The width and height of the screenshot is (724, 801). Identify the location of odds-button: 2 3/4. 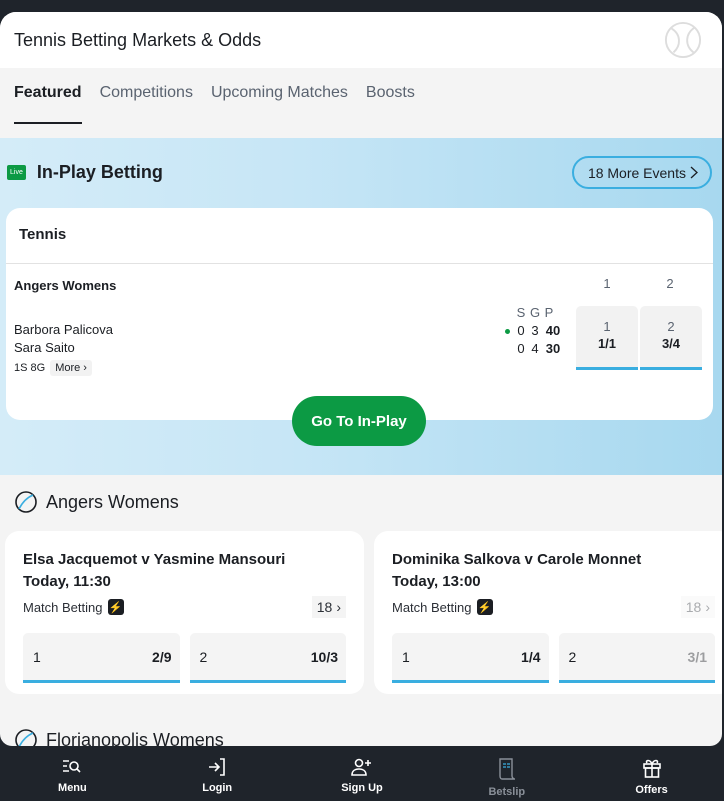
(671, 338).